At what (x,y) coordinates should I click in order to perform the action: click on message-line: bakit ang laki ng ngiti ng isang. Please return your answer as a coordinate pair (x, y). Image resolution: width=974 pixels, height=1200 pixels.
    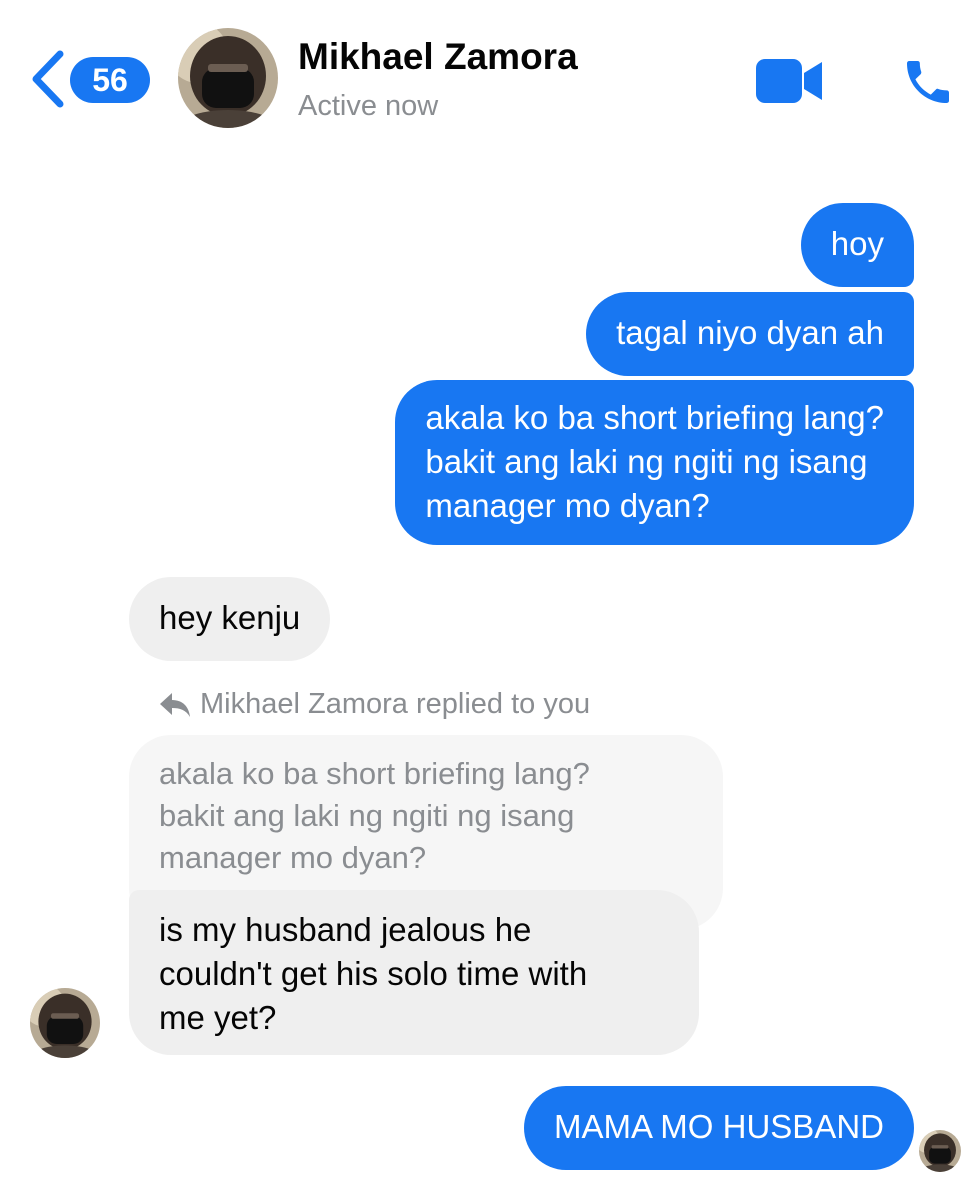
    Looking at the image, I should click on (646, 461).